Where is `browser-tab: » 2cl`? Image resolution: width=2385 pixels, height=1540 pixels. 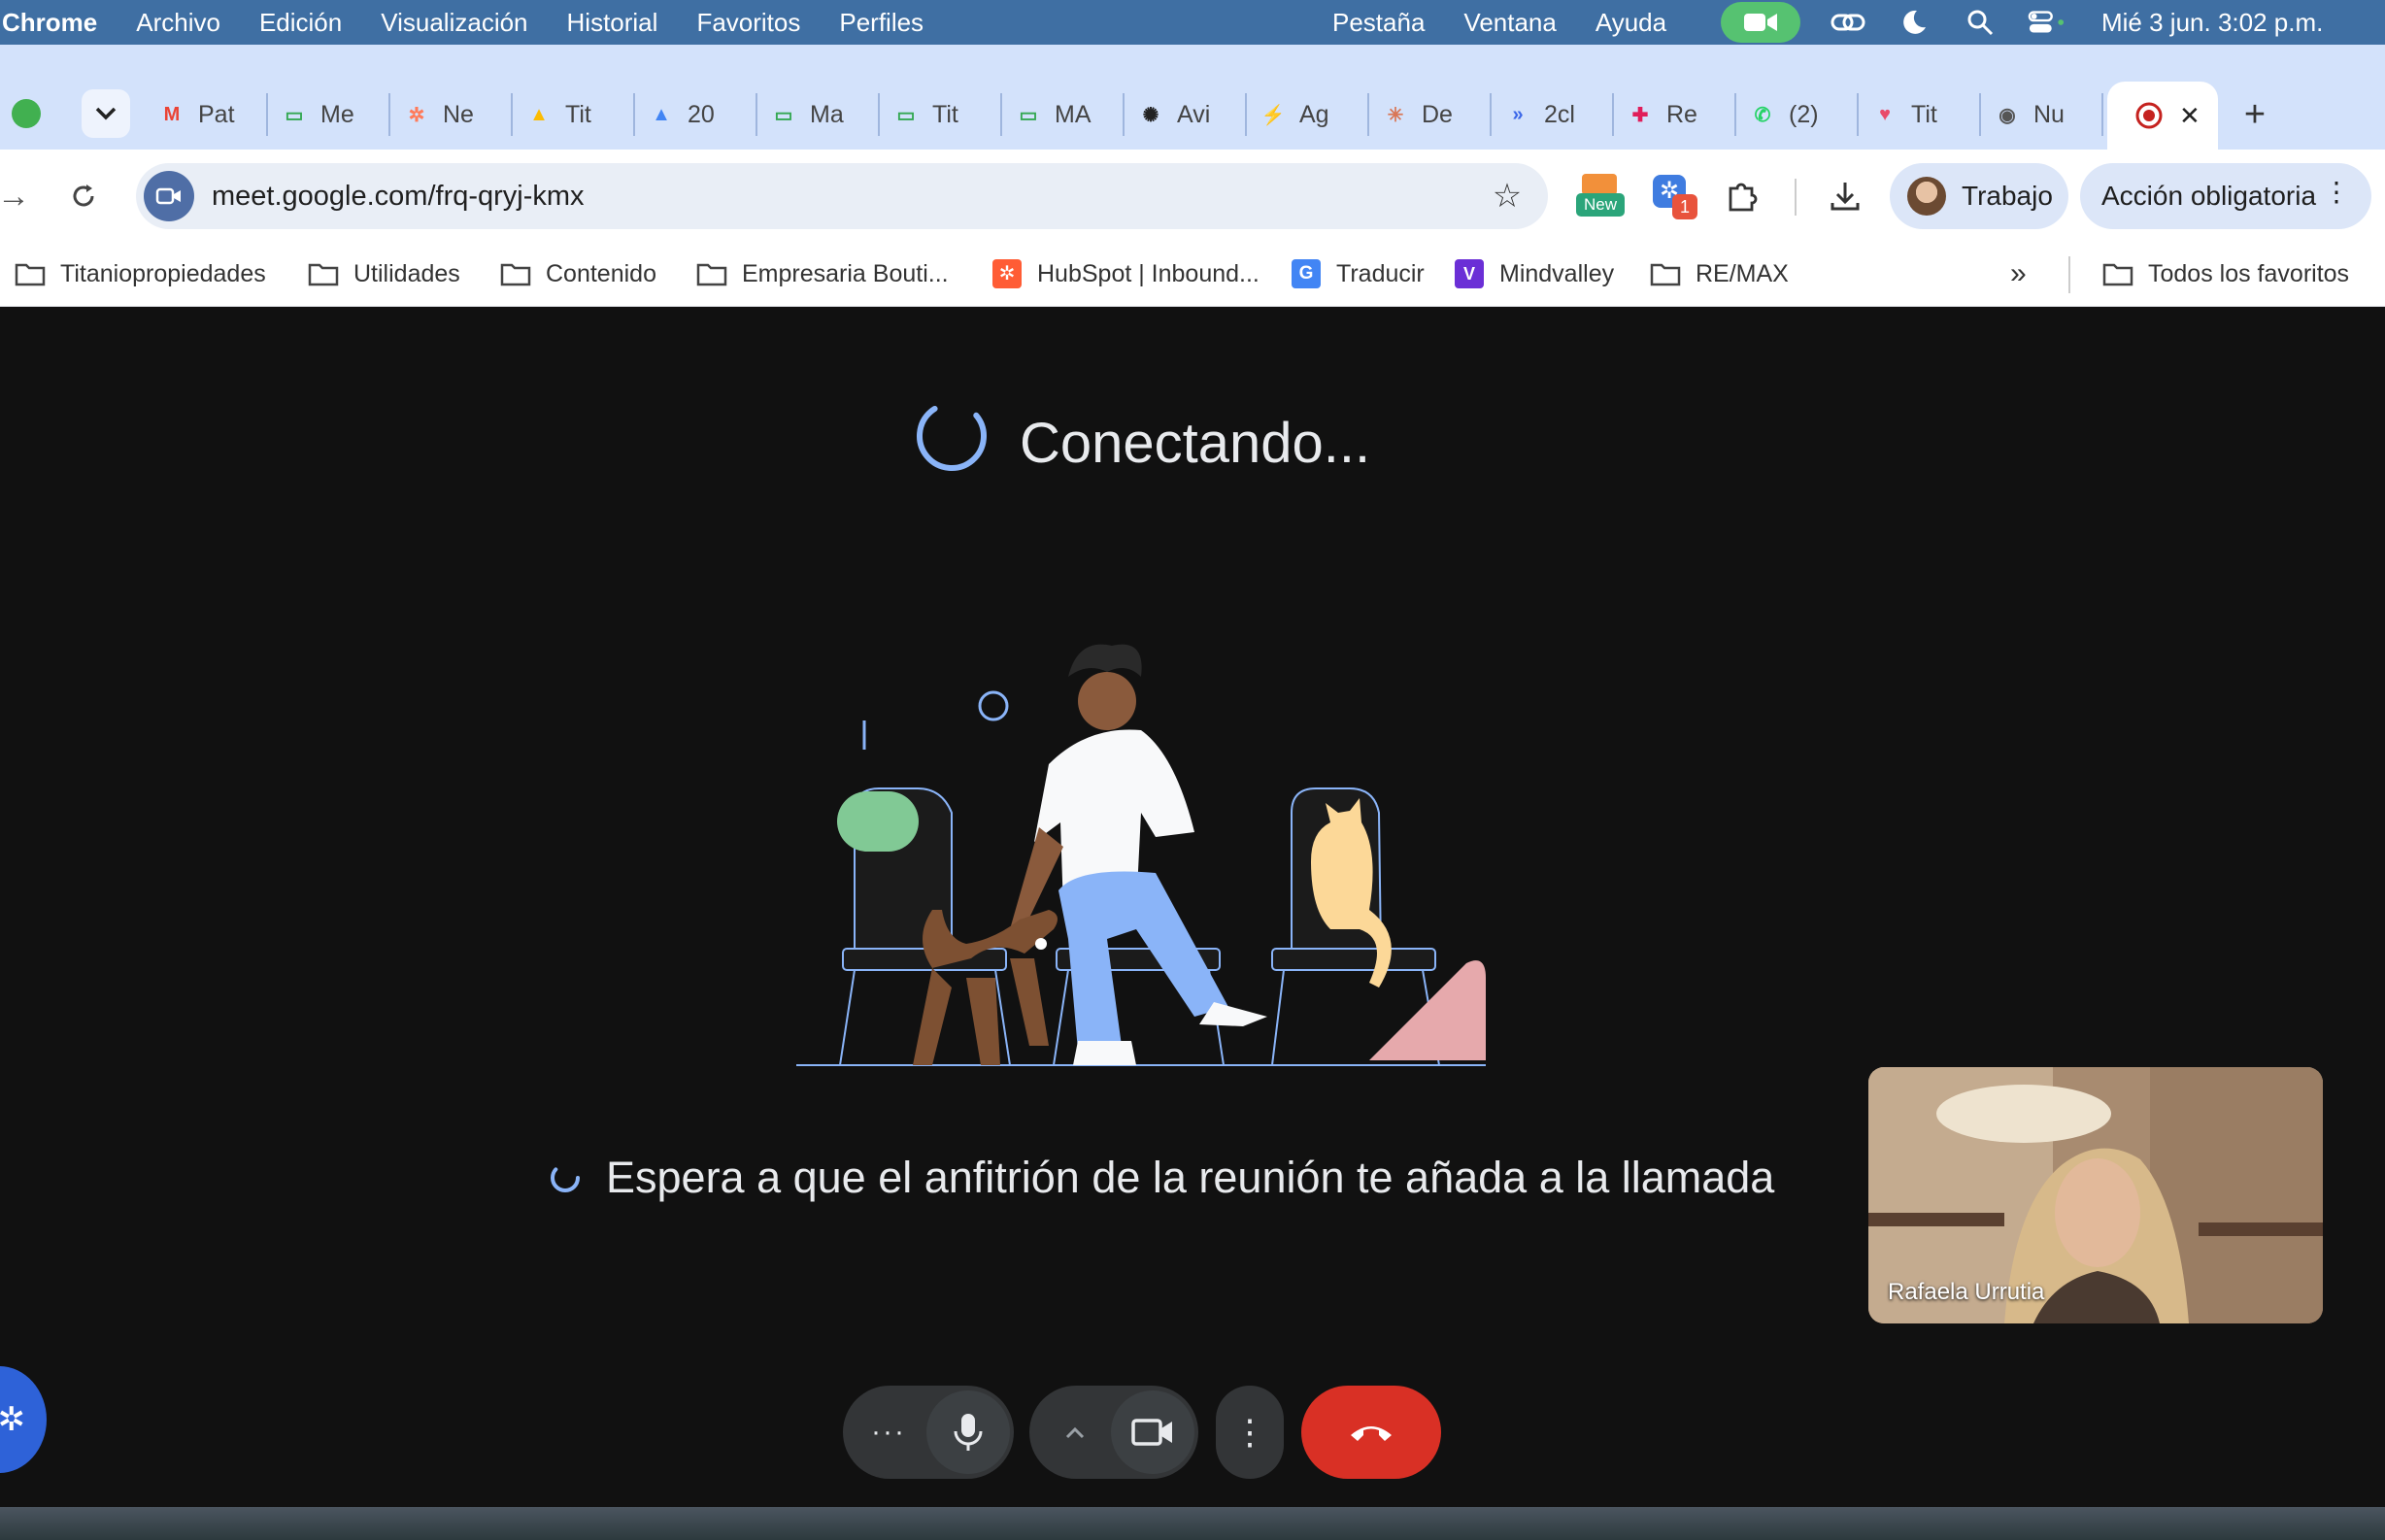 browser-tab: » 2cl is located at coordinates (1553, 114).